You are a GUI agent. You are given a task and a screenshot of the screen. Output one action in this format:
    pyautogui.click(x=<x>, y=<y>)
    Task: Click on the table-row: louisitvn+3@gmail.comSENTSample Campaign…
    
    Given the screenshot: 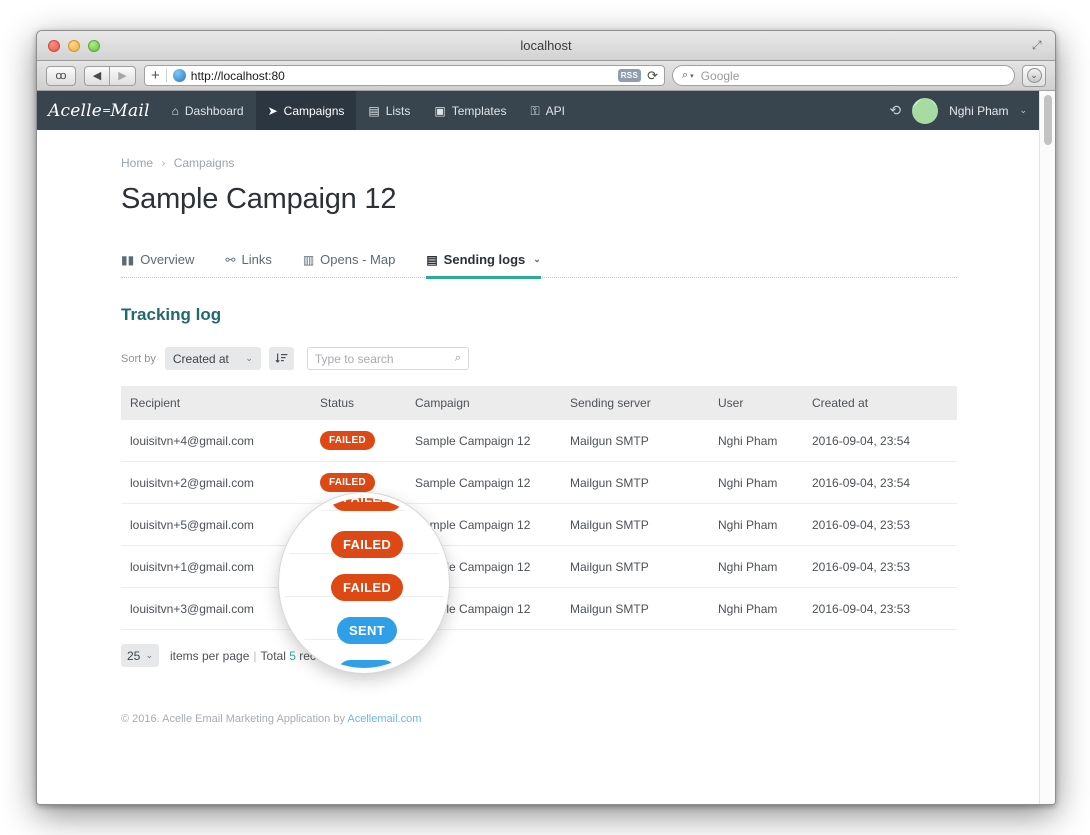 What is the action you would take?
    pyautogui.click(x=539, y=608)
    